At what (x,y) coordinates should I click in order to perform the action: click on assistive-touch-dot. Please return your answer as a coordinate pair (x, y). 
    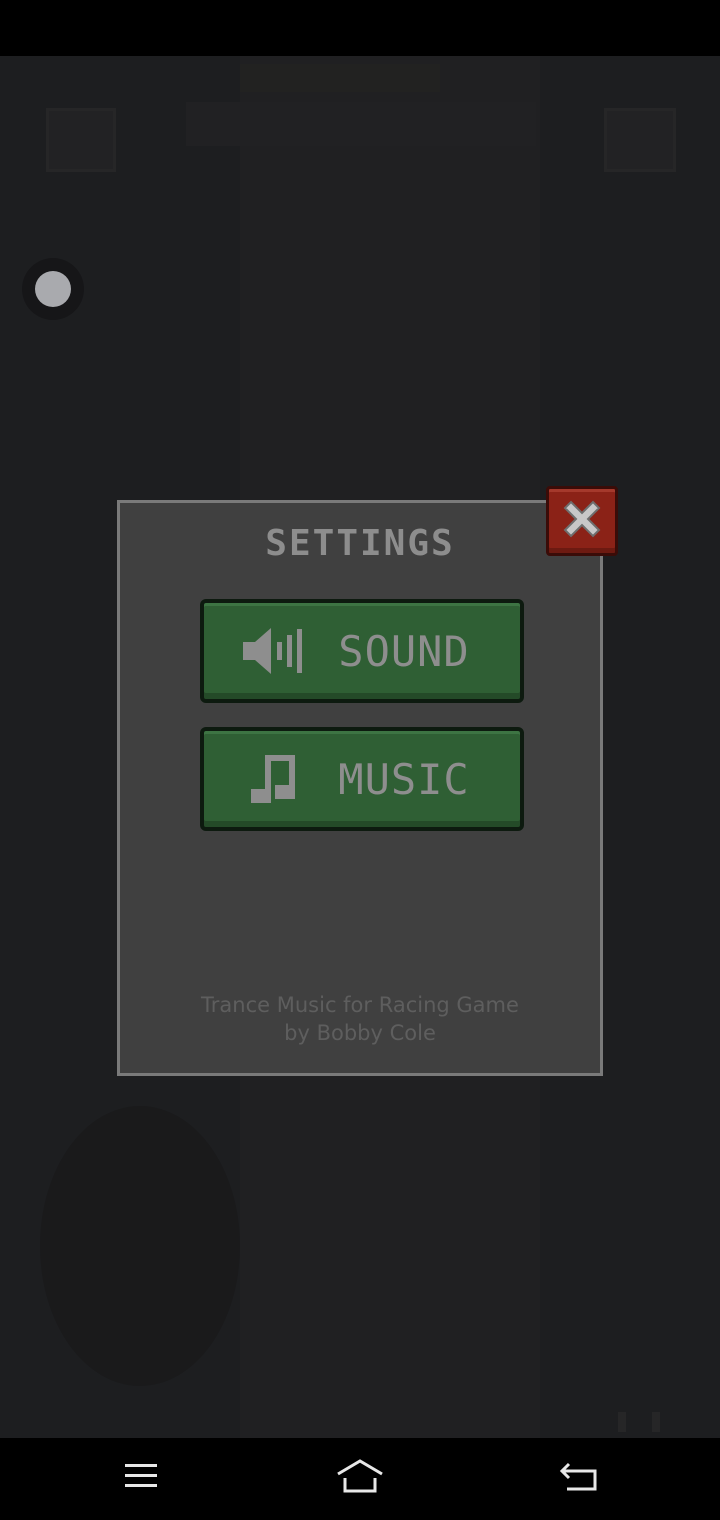
    Looking at the image, I should click on (53, 289).